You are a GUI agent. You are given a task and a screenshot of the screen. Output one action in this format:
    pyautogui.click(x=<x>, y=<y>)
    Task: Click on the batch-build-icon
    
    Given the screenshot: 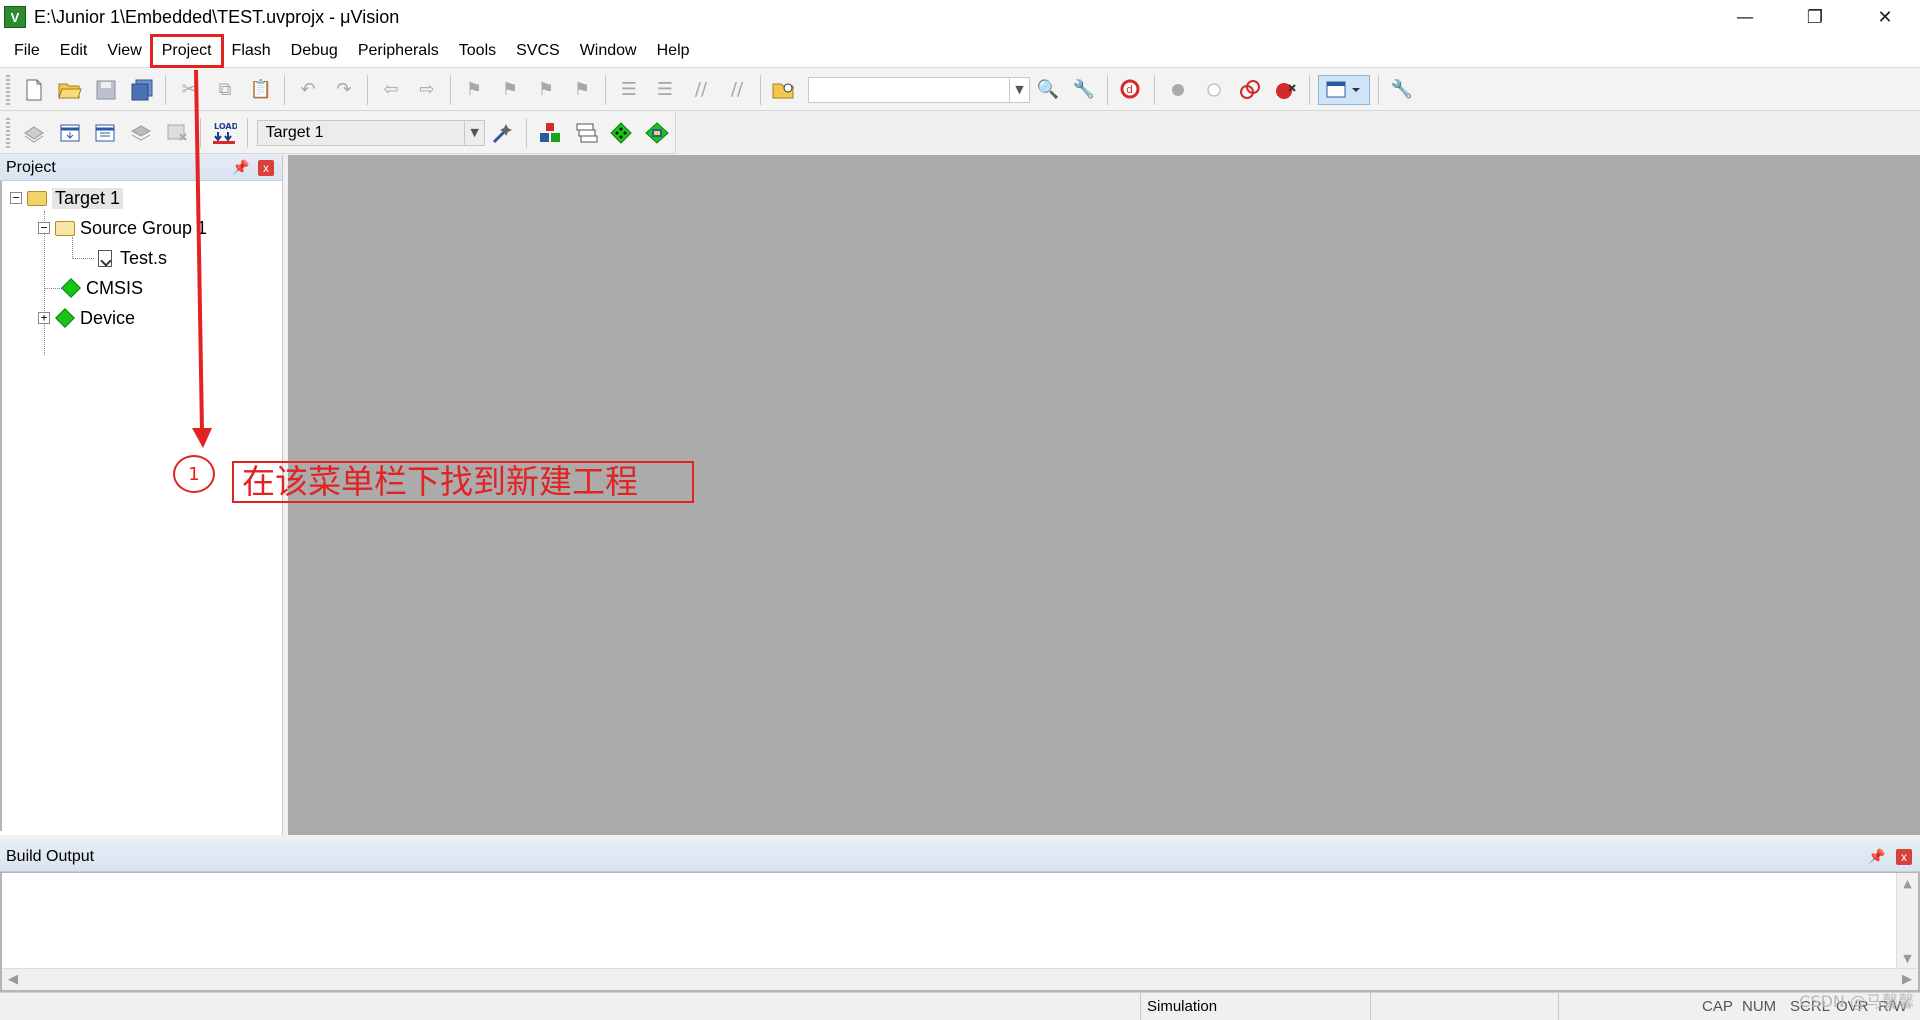 What is the action you would take?
    pyautogui.click(x=141, y=133)
    